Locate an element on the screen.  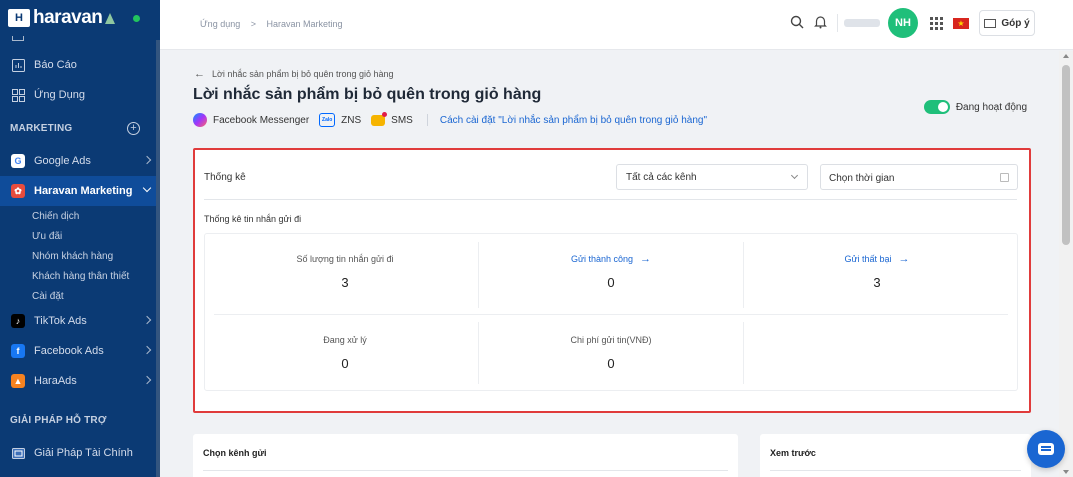
breadcrumb-apps: Ứng dụng is located at coordinates (220, 24).